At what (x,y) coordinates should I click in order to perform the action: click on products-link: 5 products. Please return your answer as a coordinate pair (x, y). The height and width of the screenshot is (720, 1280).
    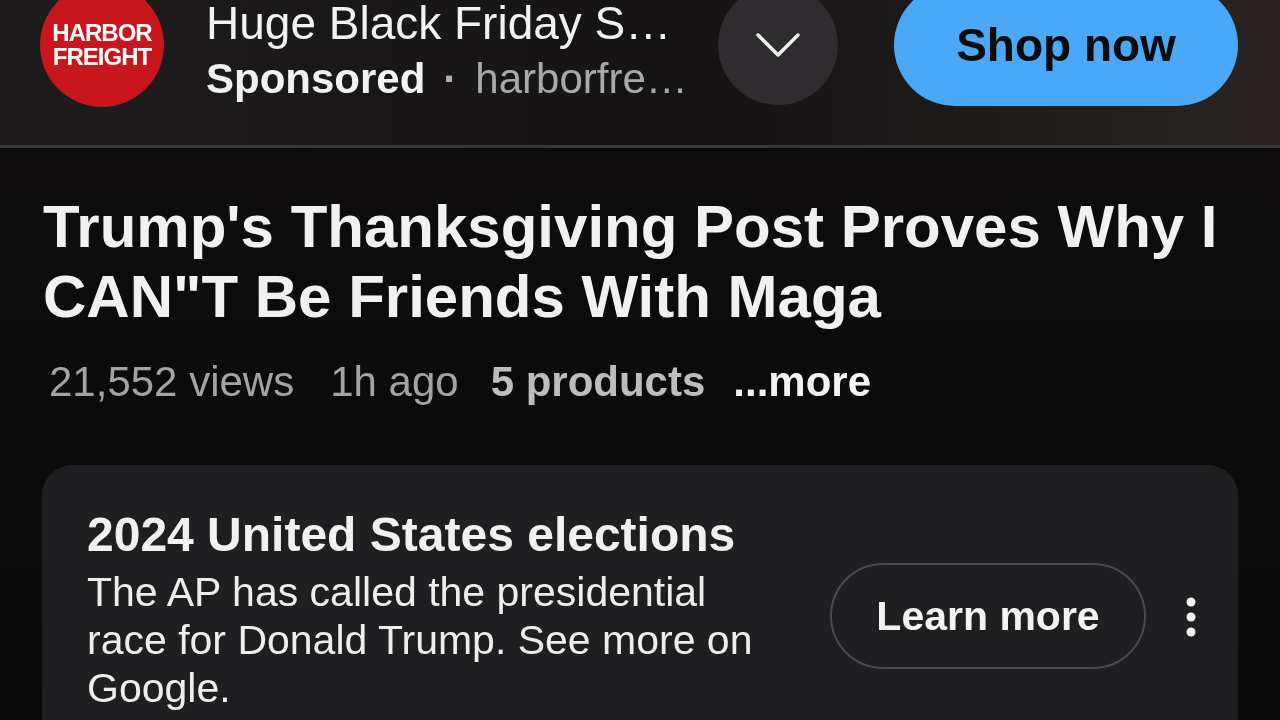
    Looking at the image, I should click on (598, 382).